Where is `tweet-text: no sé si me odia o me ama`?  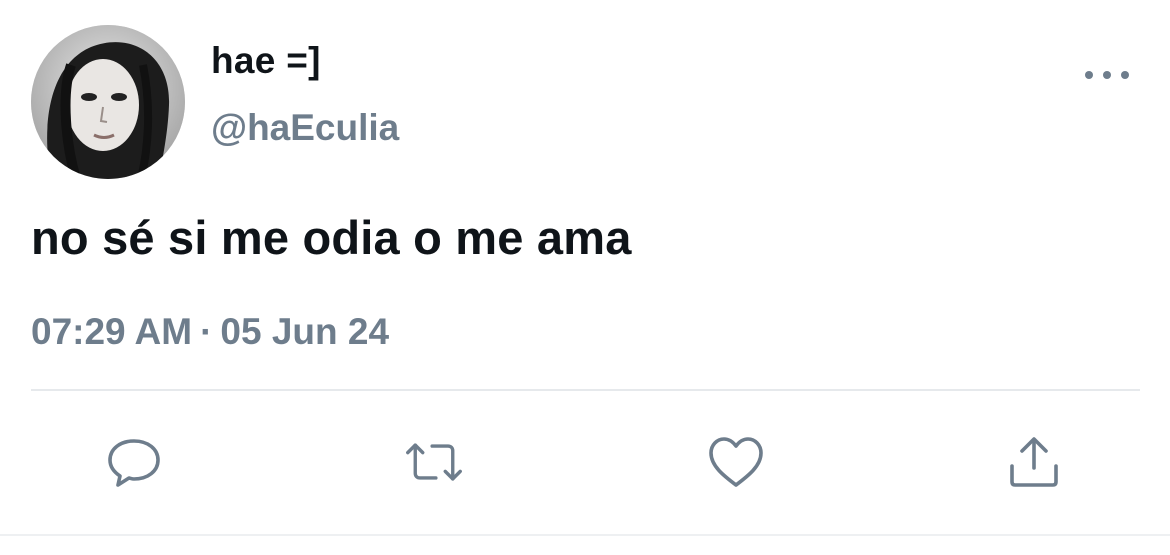
tweet-text: no sé si me odia o me ama is located at coordinates (331, 237).